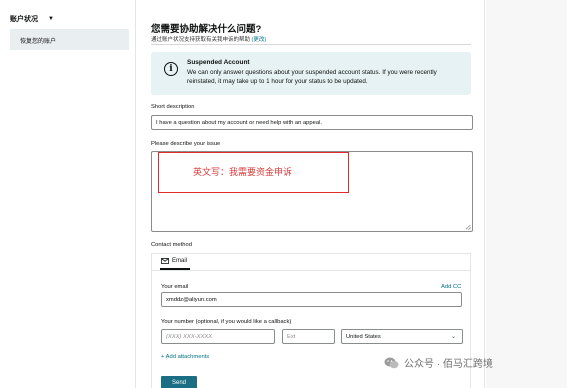 This screenshot has height=388, width=567. Describe the element at coordinates (206, 29) in the screenshot. I see `page-title: 您需要协助解决什么问题?` at that location.